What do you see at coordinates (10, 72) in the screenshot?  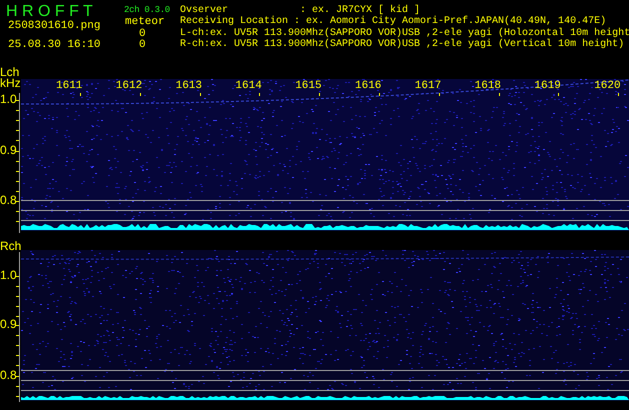 I see `channel-label: Lch` at bounding box center [10, 72].